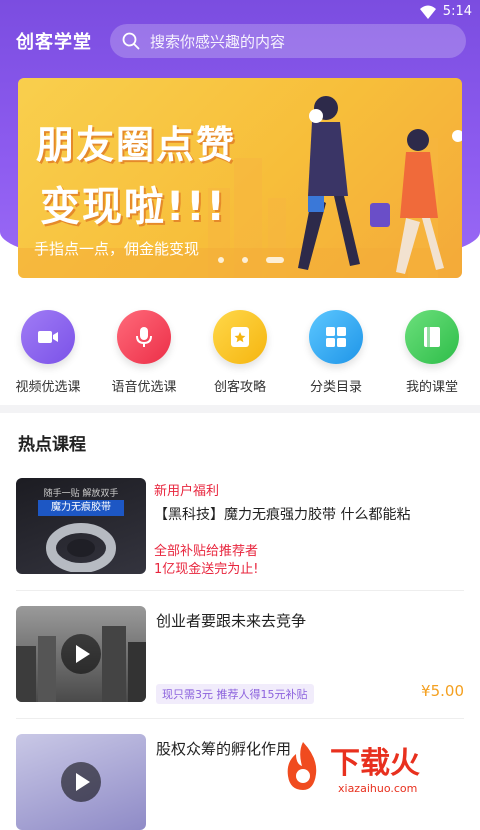  Describe the element at coordinates (81, 494) in the screenshot. I see `thumb-caption: 随手一贴 解放双手` at that location.